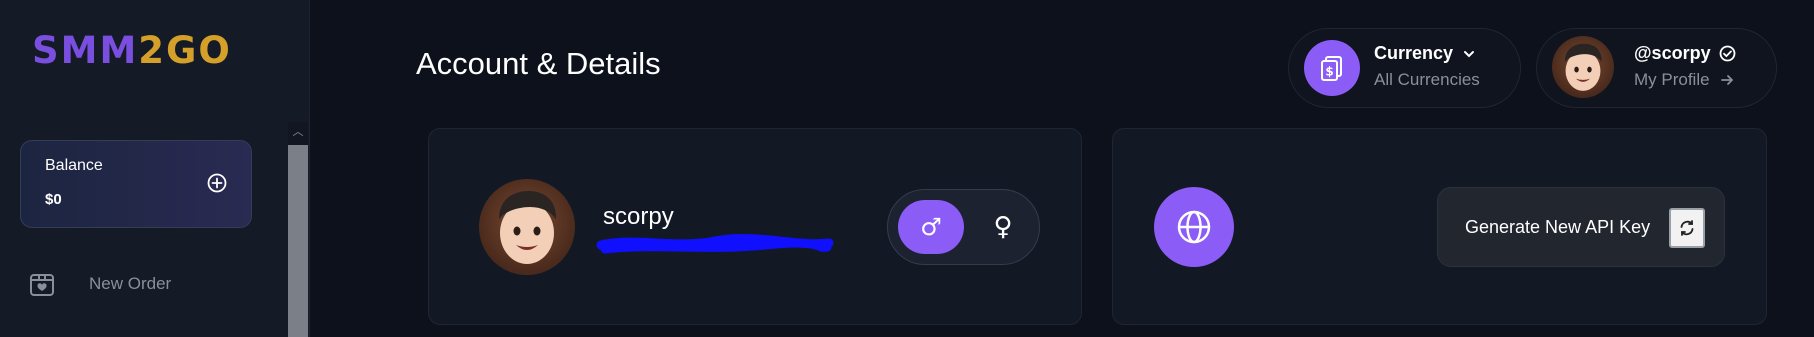  What do you see at coordinates (1727, 80) in the screenshot?
I see `arrow-right-icon` at bounding box center [1727, 80].